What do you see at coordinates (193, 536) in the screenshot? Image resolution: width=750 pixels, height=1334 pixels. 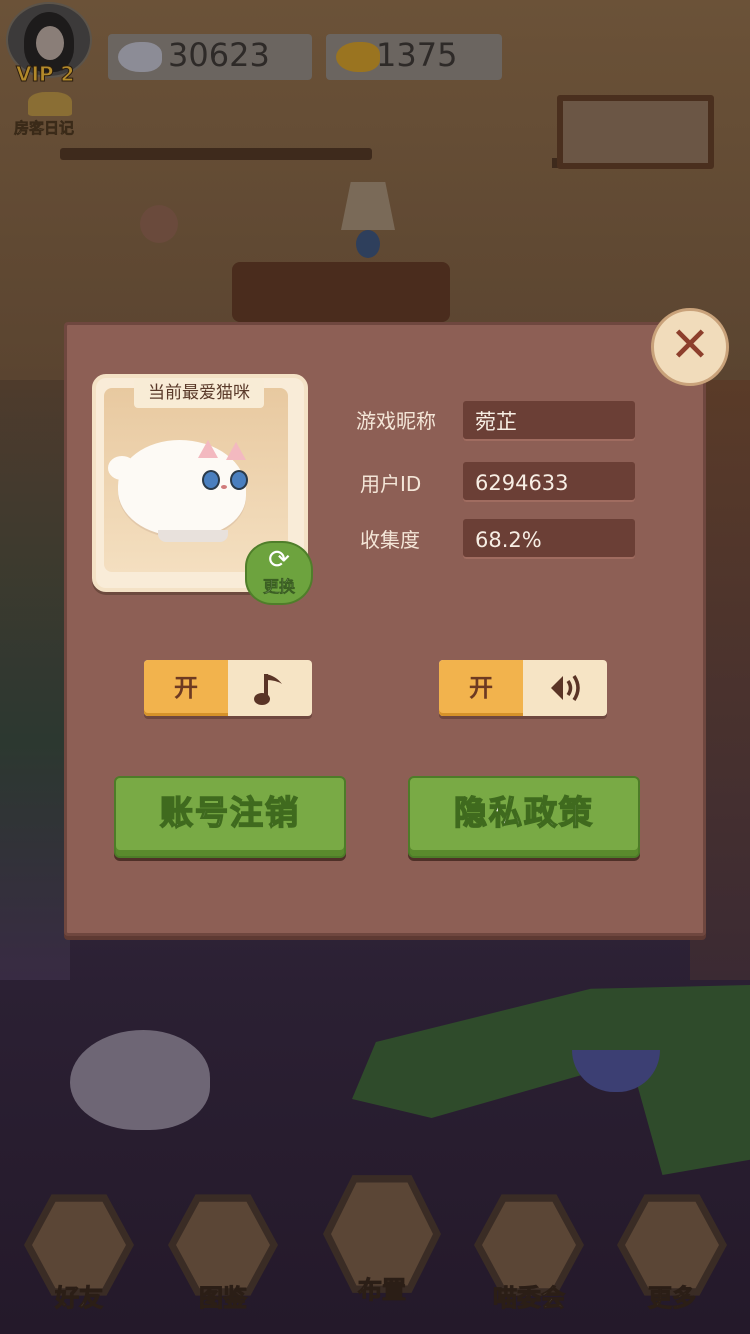 I see `cat-legs` at bounding box center [193, 536].